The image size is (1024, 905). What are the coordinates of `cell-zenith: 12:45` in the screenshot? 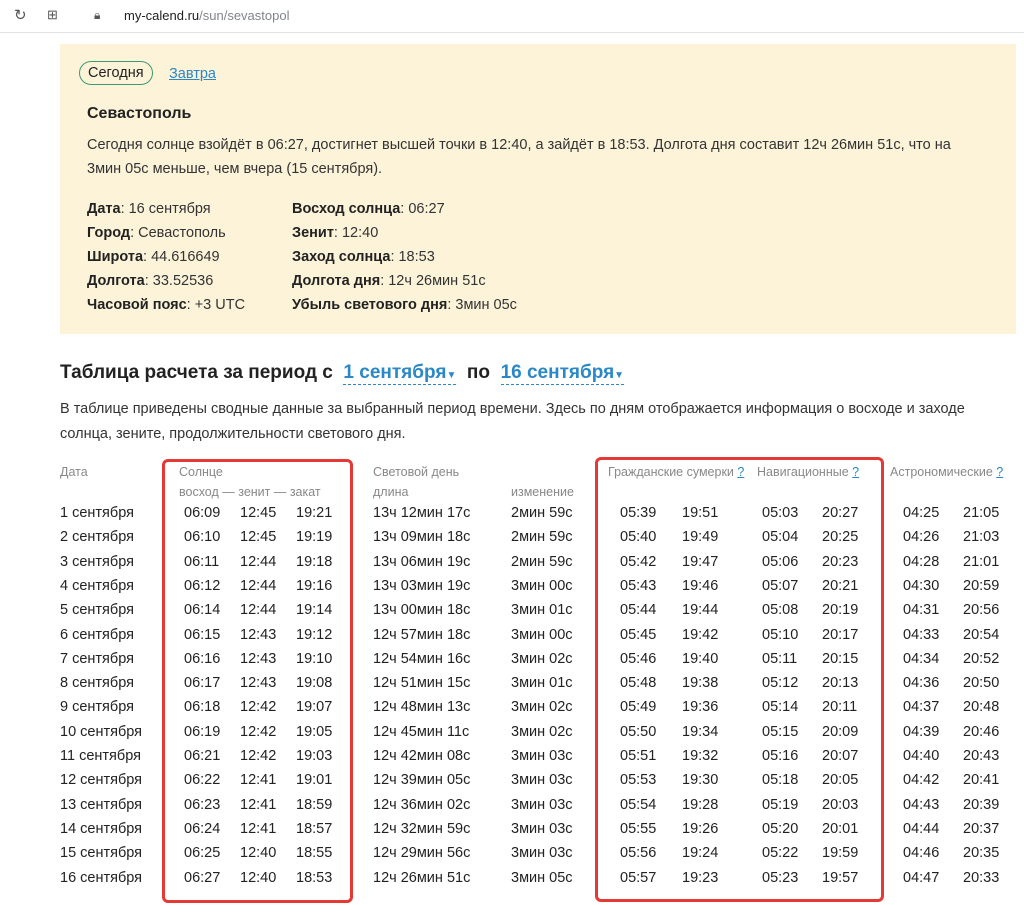 It's located at (258, 537).